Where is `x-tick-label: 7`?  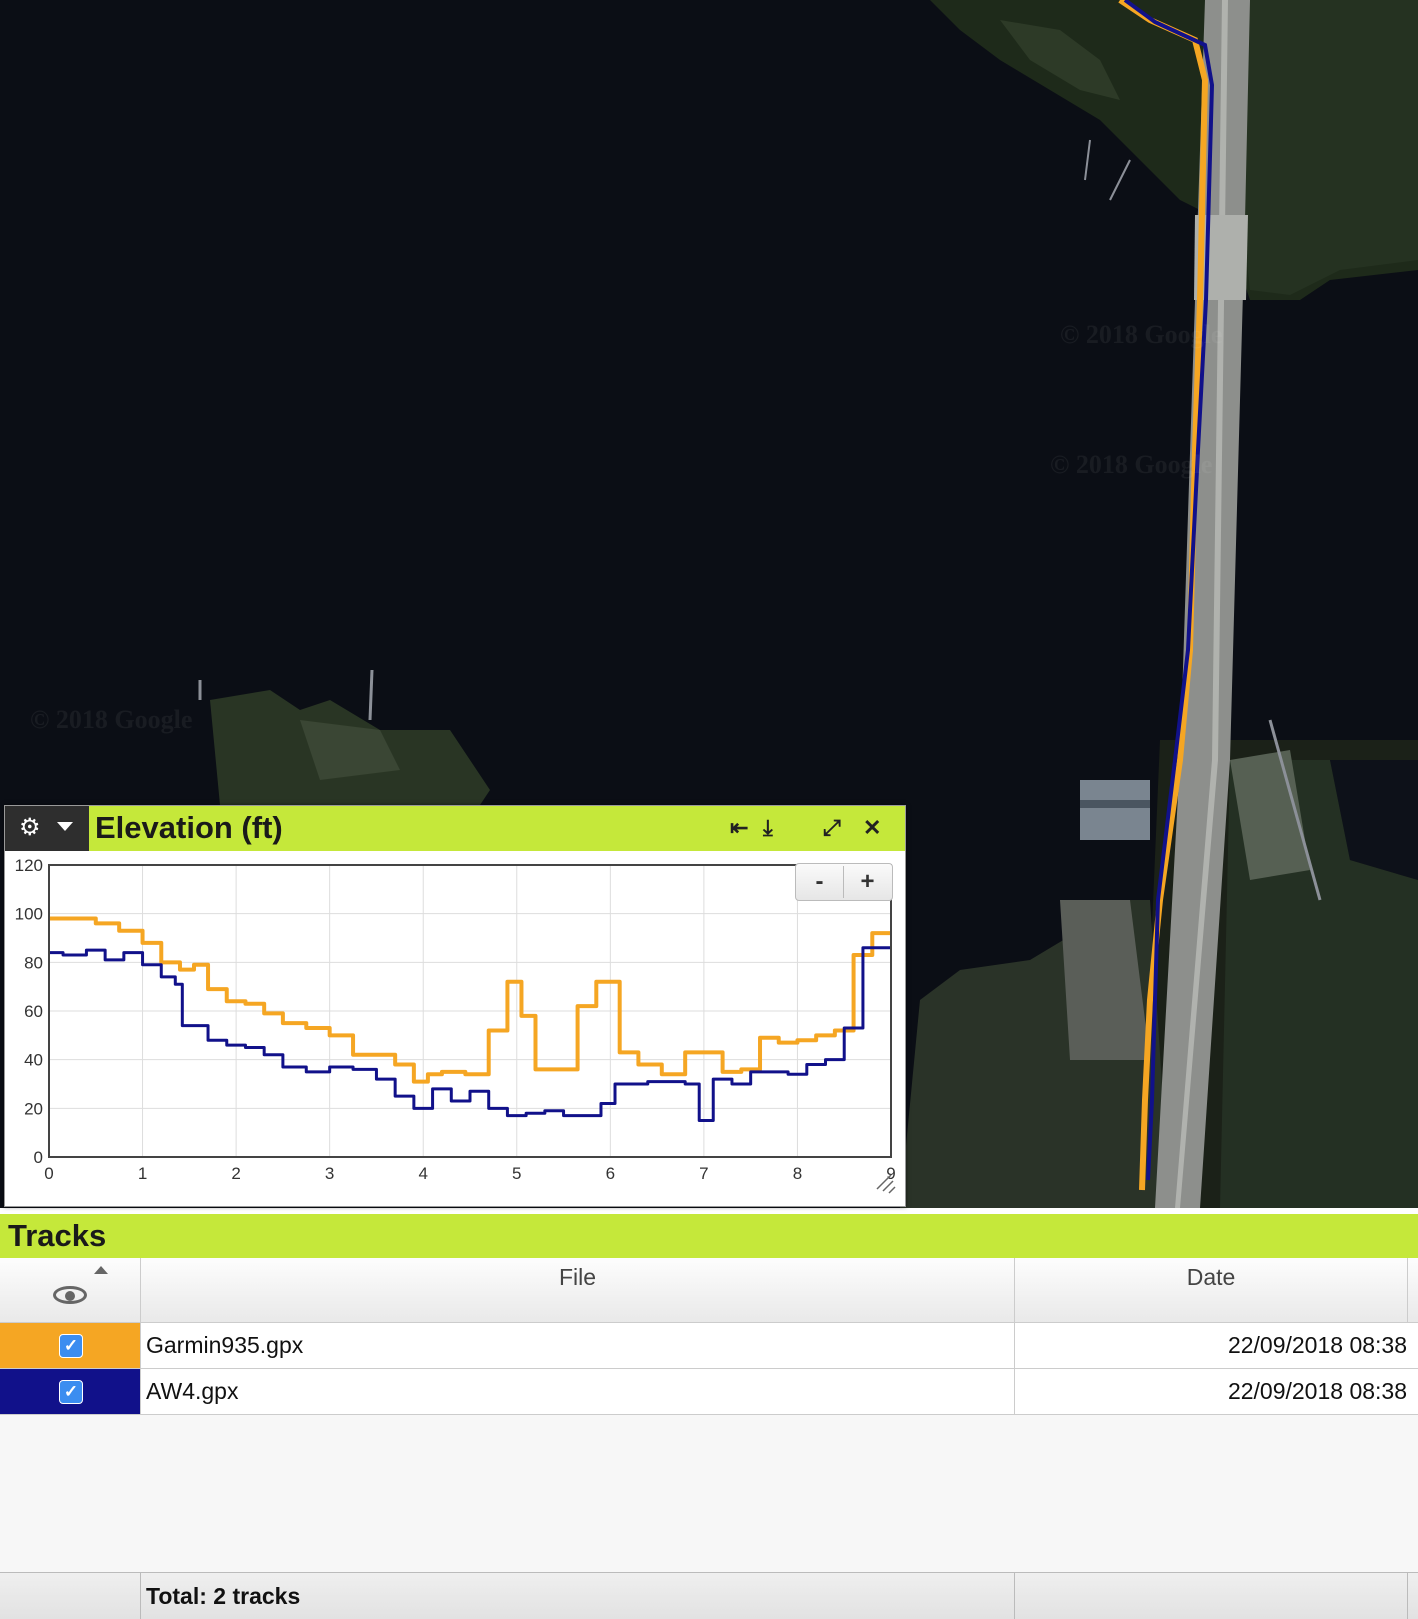
x-tick-label: 7 is located at coordinates (703, 1173).